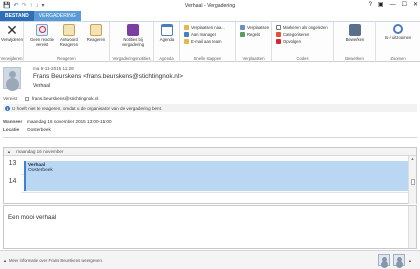  What do you see at coordinates (17, 16) in the screenshot?
I see `tab-file: BESTAND` at bounding box center [17, 16].